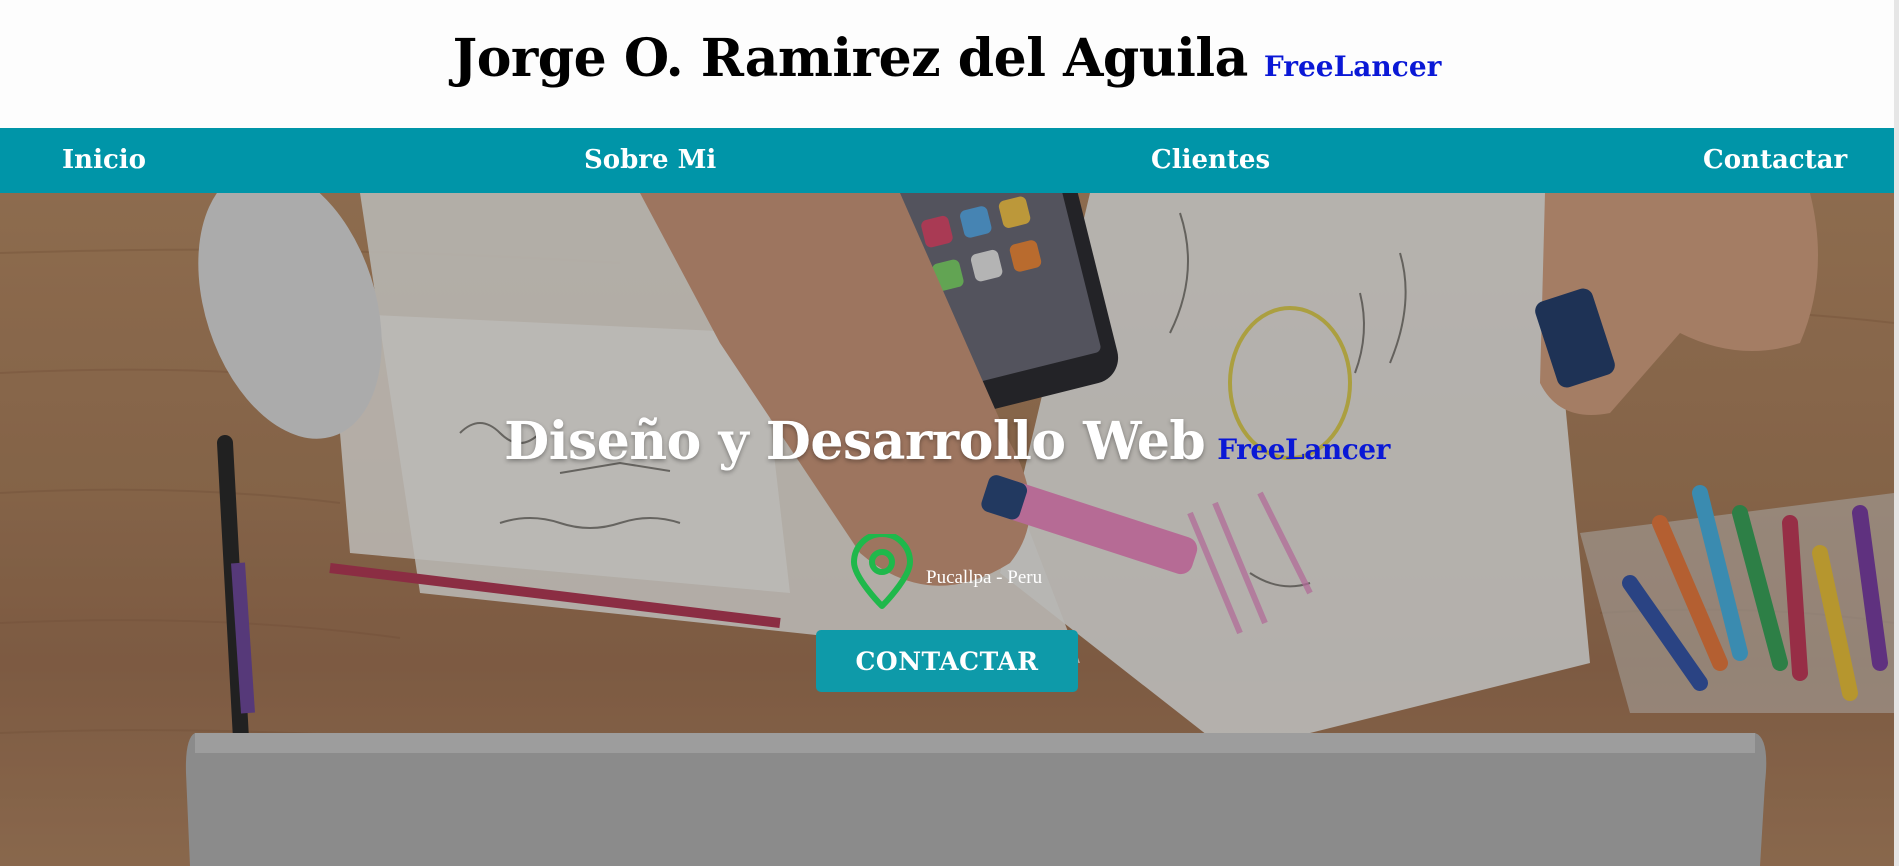  What do you see at coordinates (850, 58) in the screenshot?
I see `site-title-text: Jorge O. Ramirez del Aguila` at bounding box center [850, 58].